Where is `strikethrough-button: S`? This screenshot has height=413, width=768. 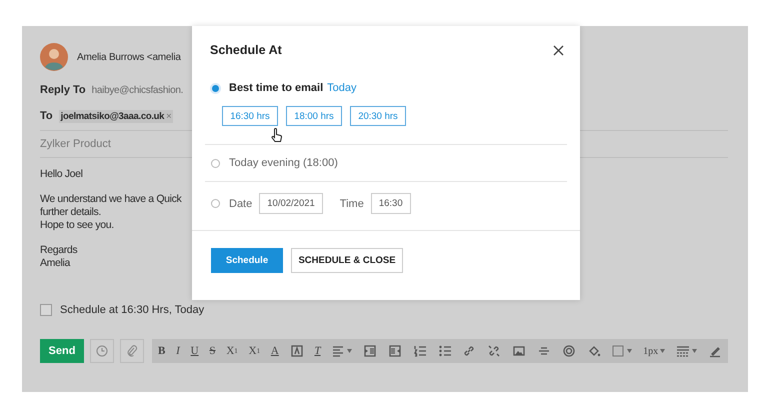
strikethrough-button: S is located at coordinates (212, 351).